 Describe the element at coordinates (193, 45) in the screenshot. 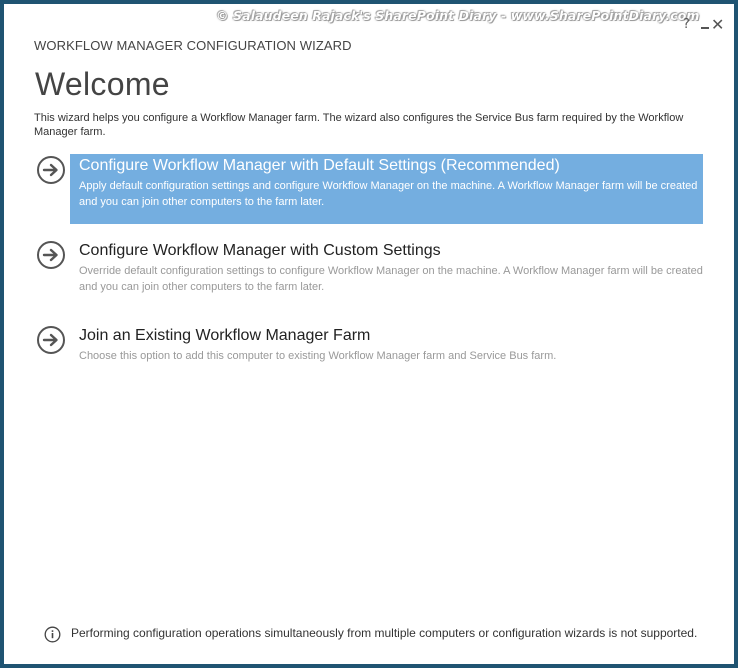

I see `wizard-title: WORKFLOW MANAGER CONFIGURATION WIZARD` at that location.